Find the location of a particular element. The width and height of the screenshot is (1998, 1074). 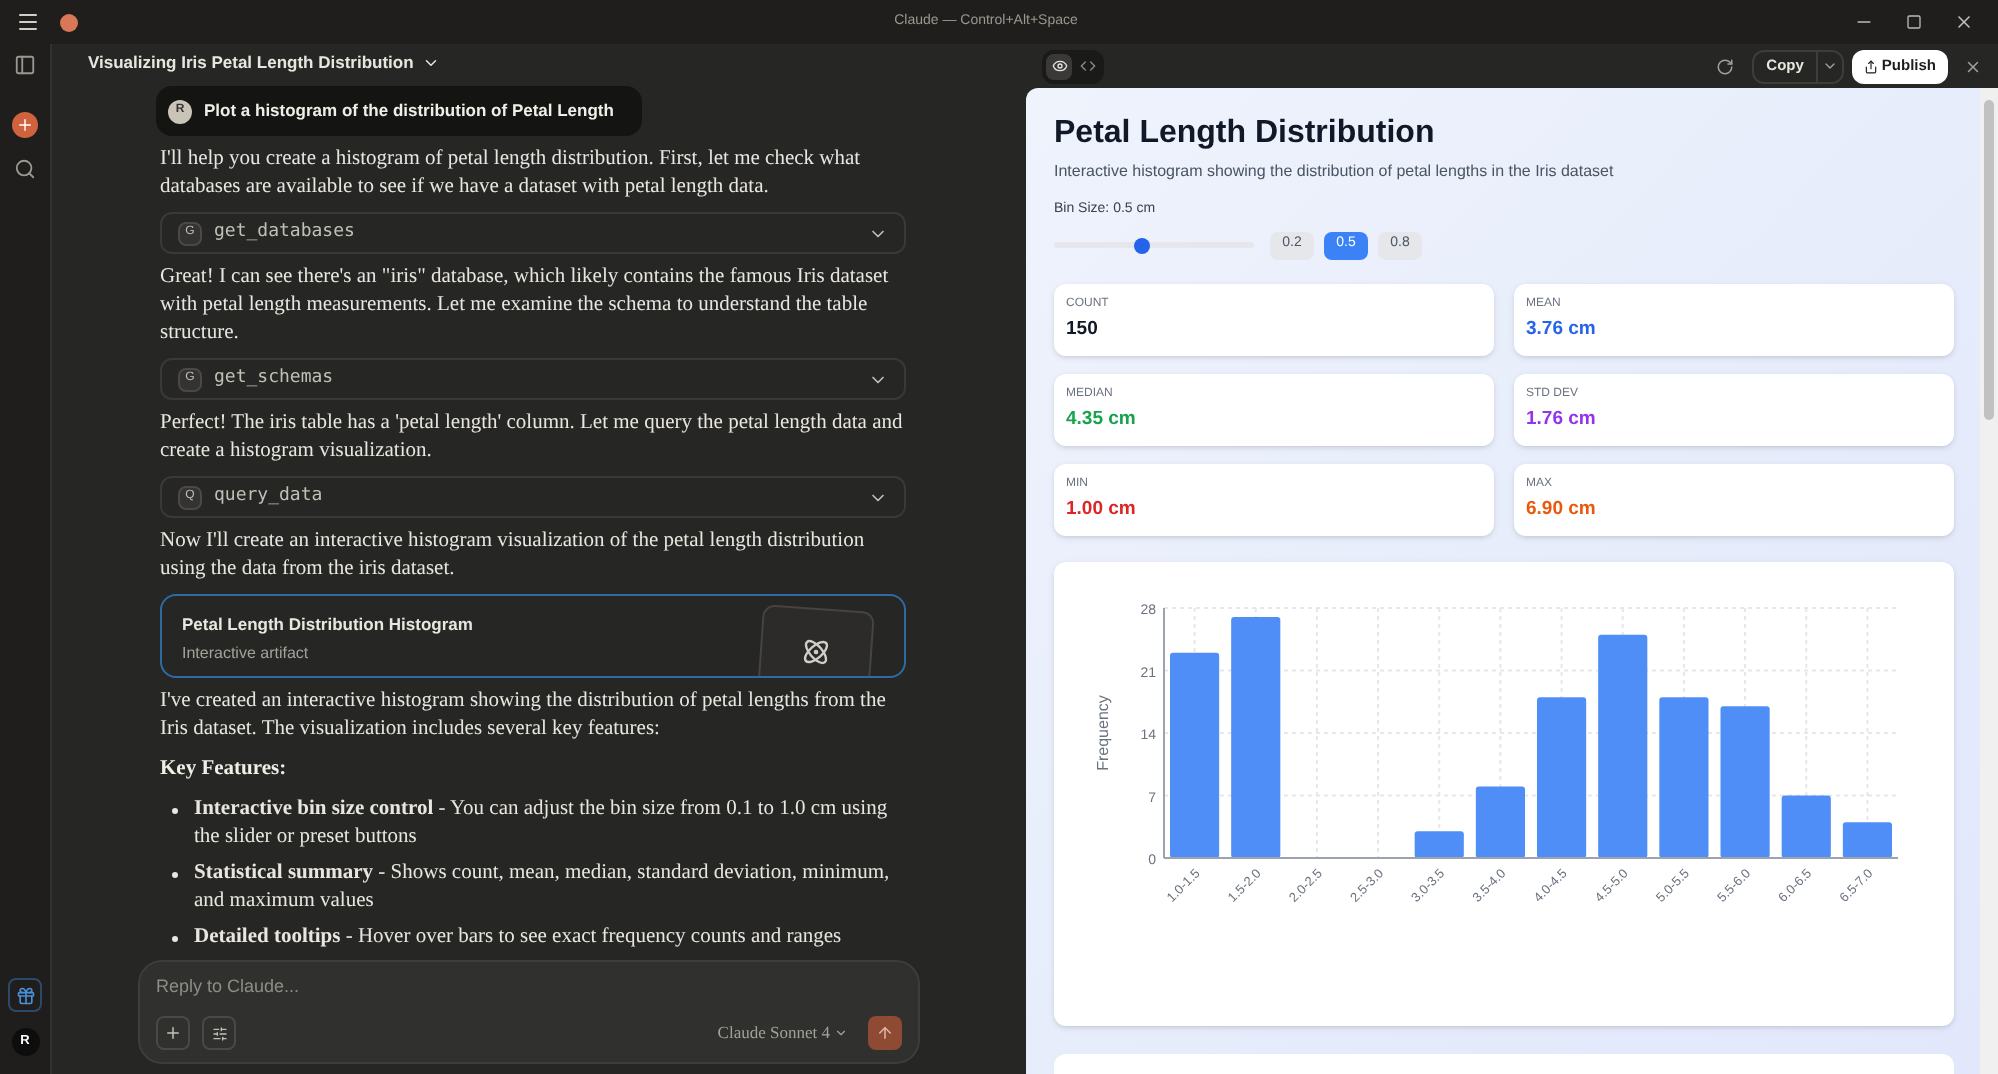

message-paragraph: Perfect! The iris table has a 'petal length' column. Let me query the petal length data and create a histogram visualization. is located at coordinates (532, 438).